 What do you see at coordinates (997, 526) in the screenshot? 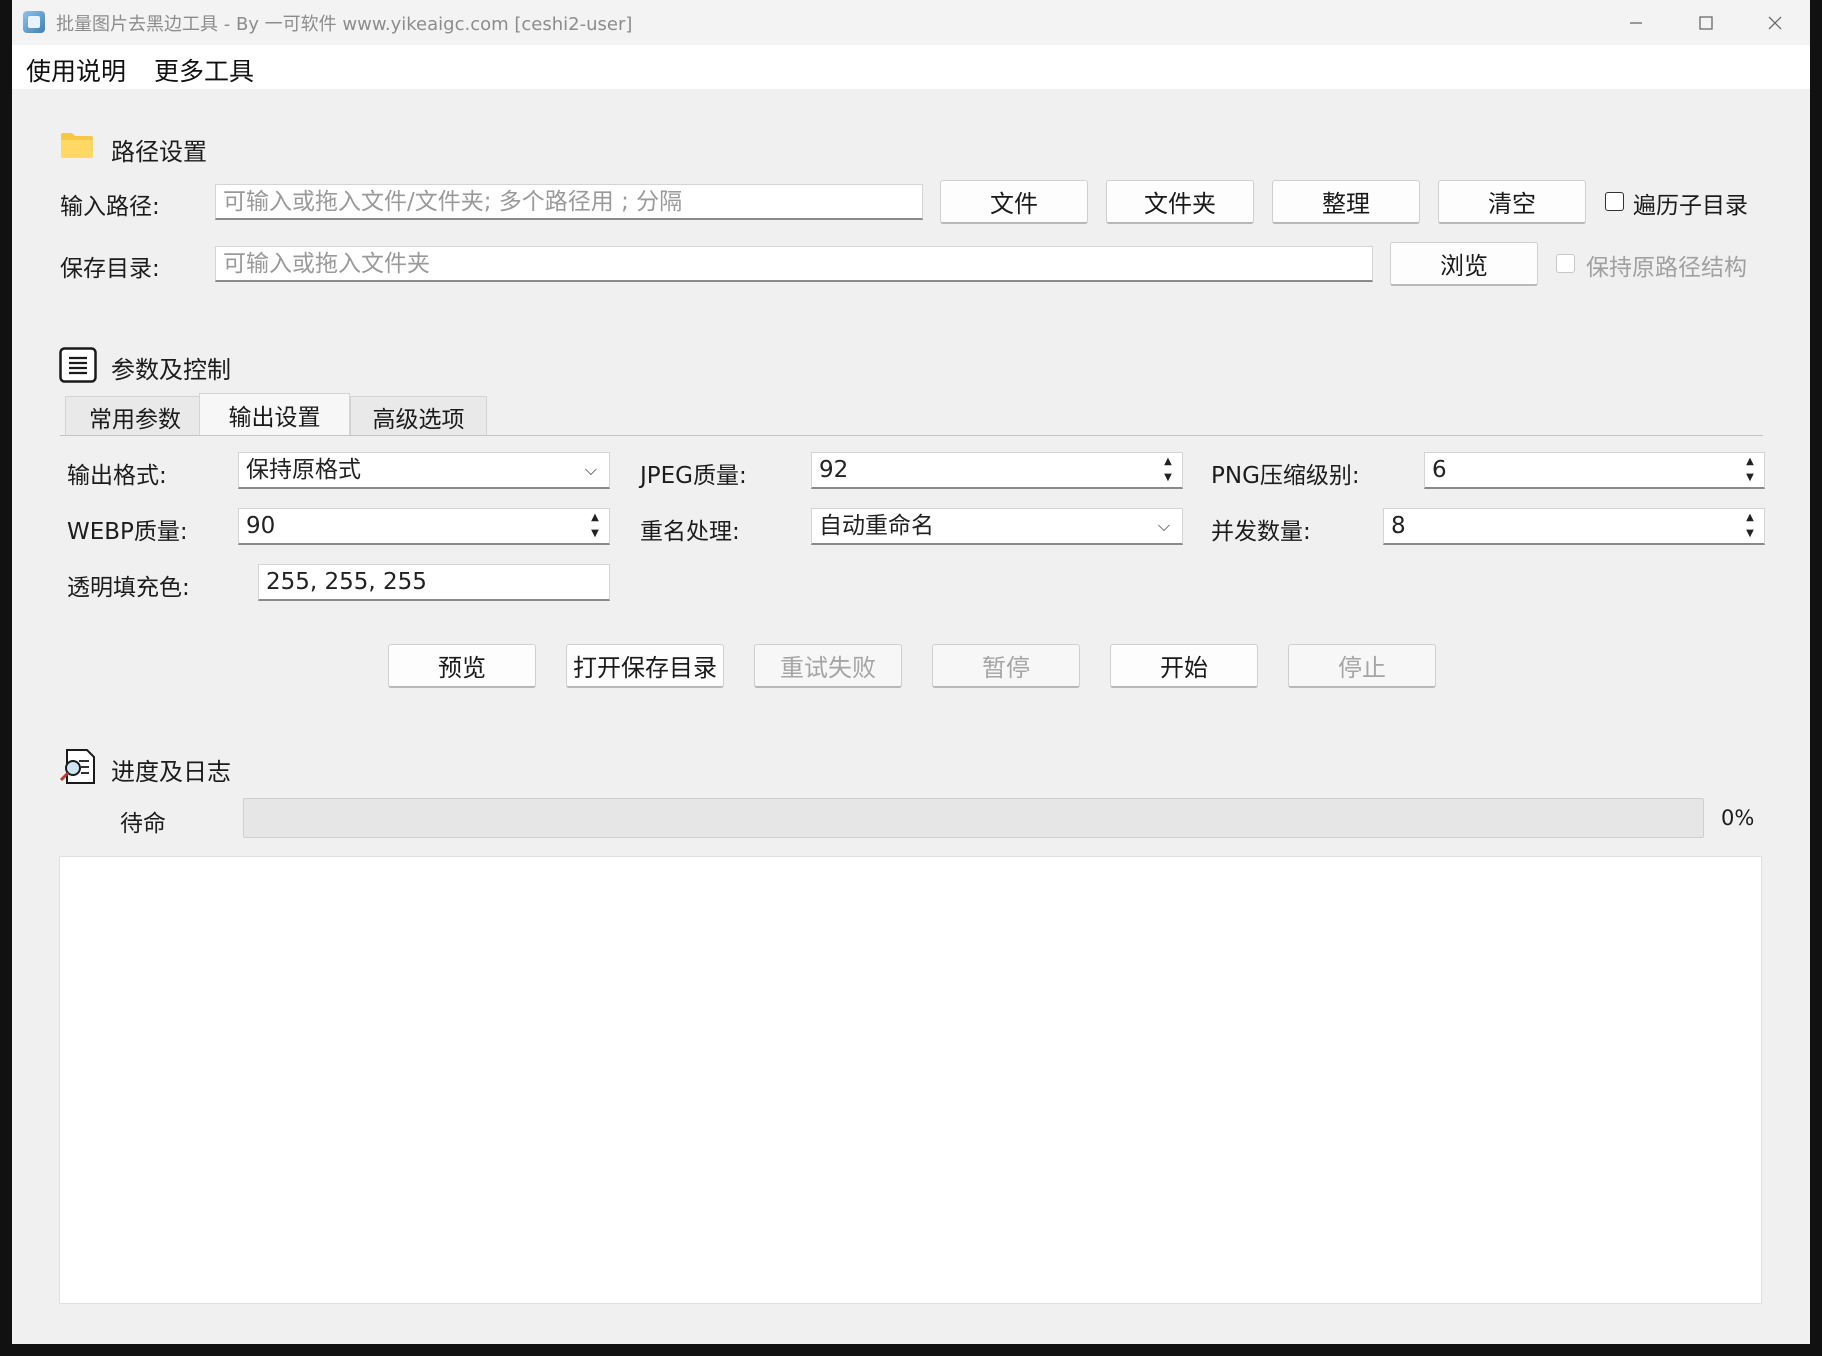
I see `rename-handling-select: 自动重命名 ⌵` at bounding box center [997, 526].